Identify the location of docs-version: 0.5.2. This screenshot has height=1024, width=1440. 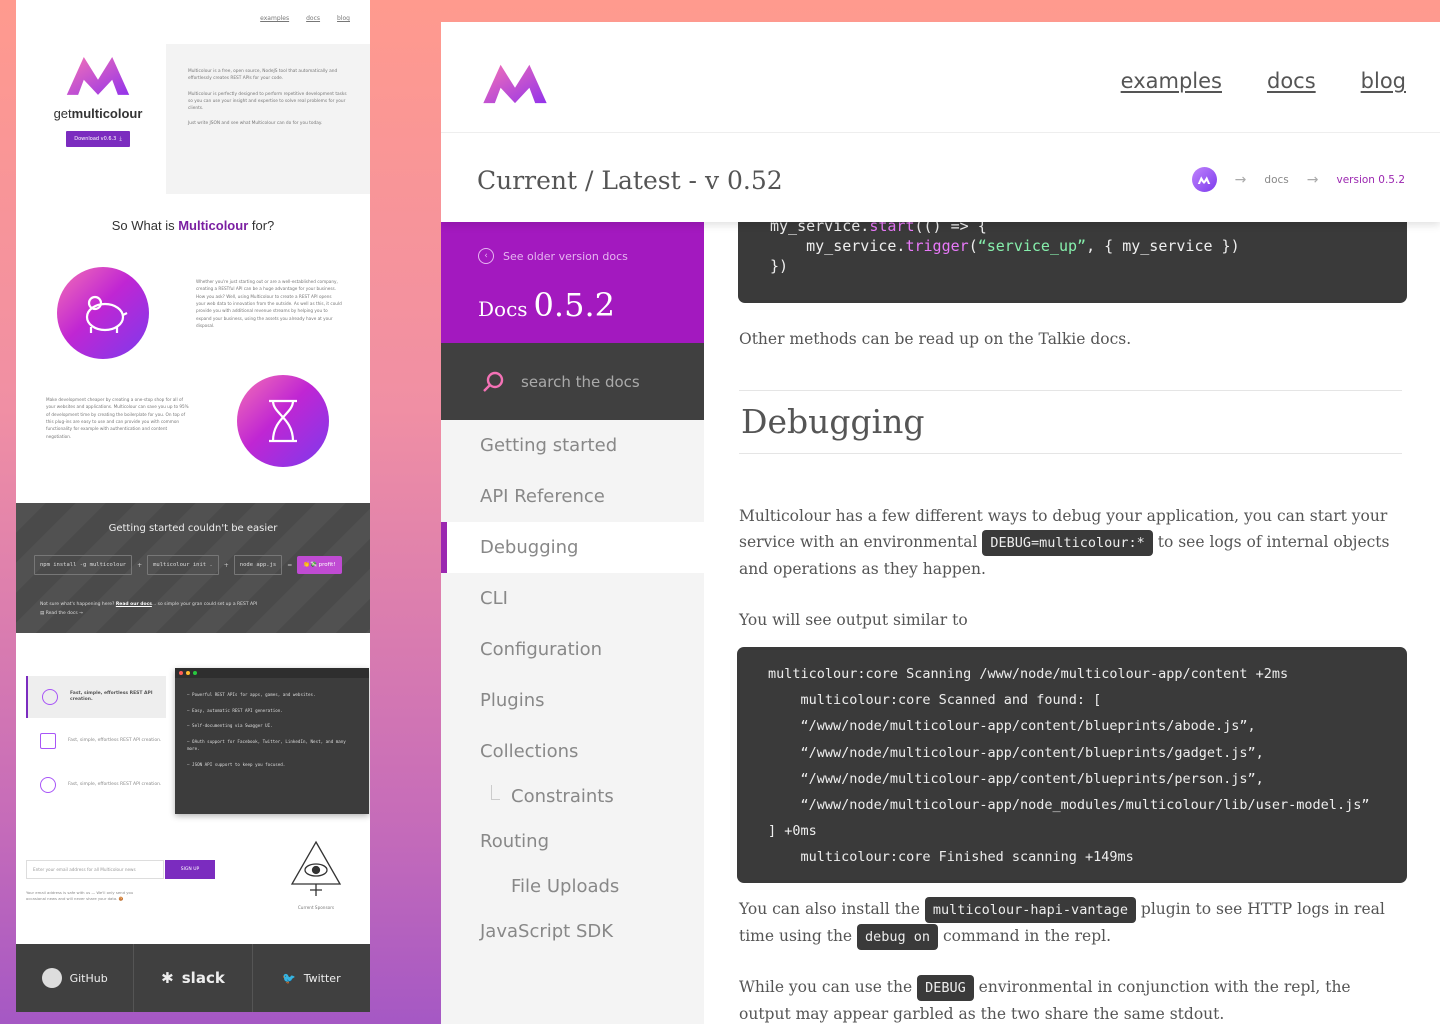
(574, 305).